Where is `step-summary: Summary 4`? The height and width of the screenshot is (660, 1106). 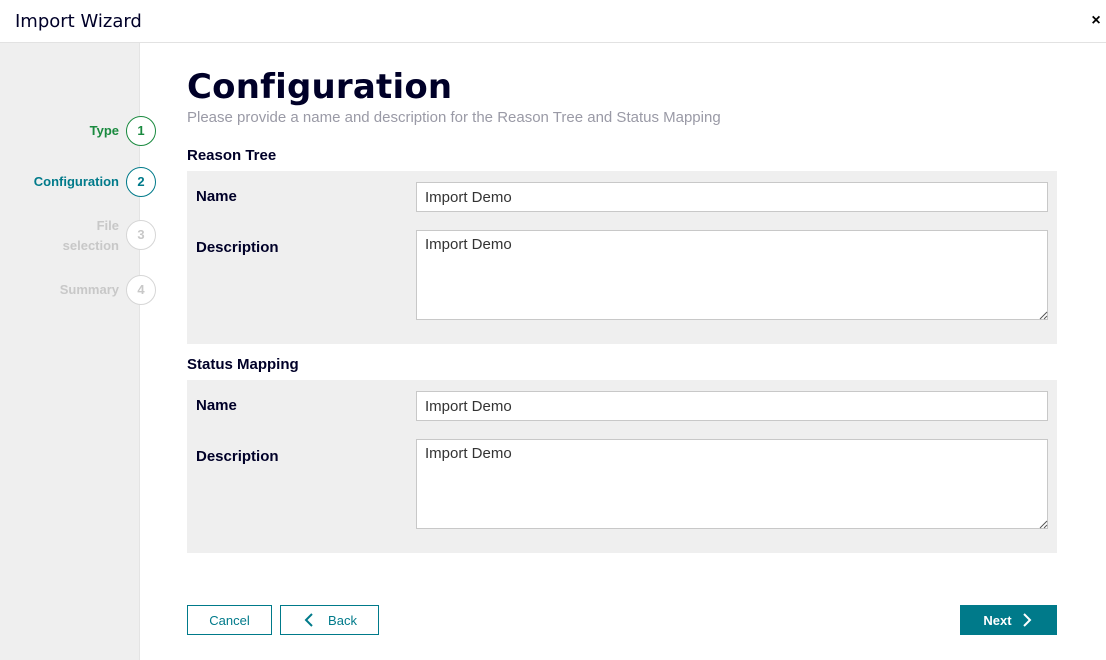
step-summary: Summary 4 is located at coordinates (80, 291).